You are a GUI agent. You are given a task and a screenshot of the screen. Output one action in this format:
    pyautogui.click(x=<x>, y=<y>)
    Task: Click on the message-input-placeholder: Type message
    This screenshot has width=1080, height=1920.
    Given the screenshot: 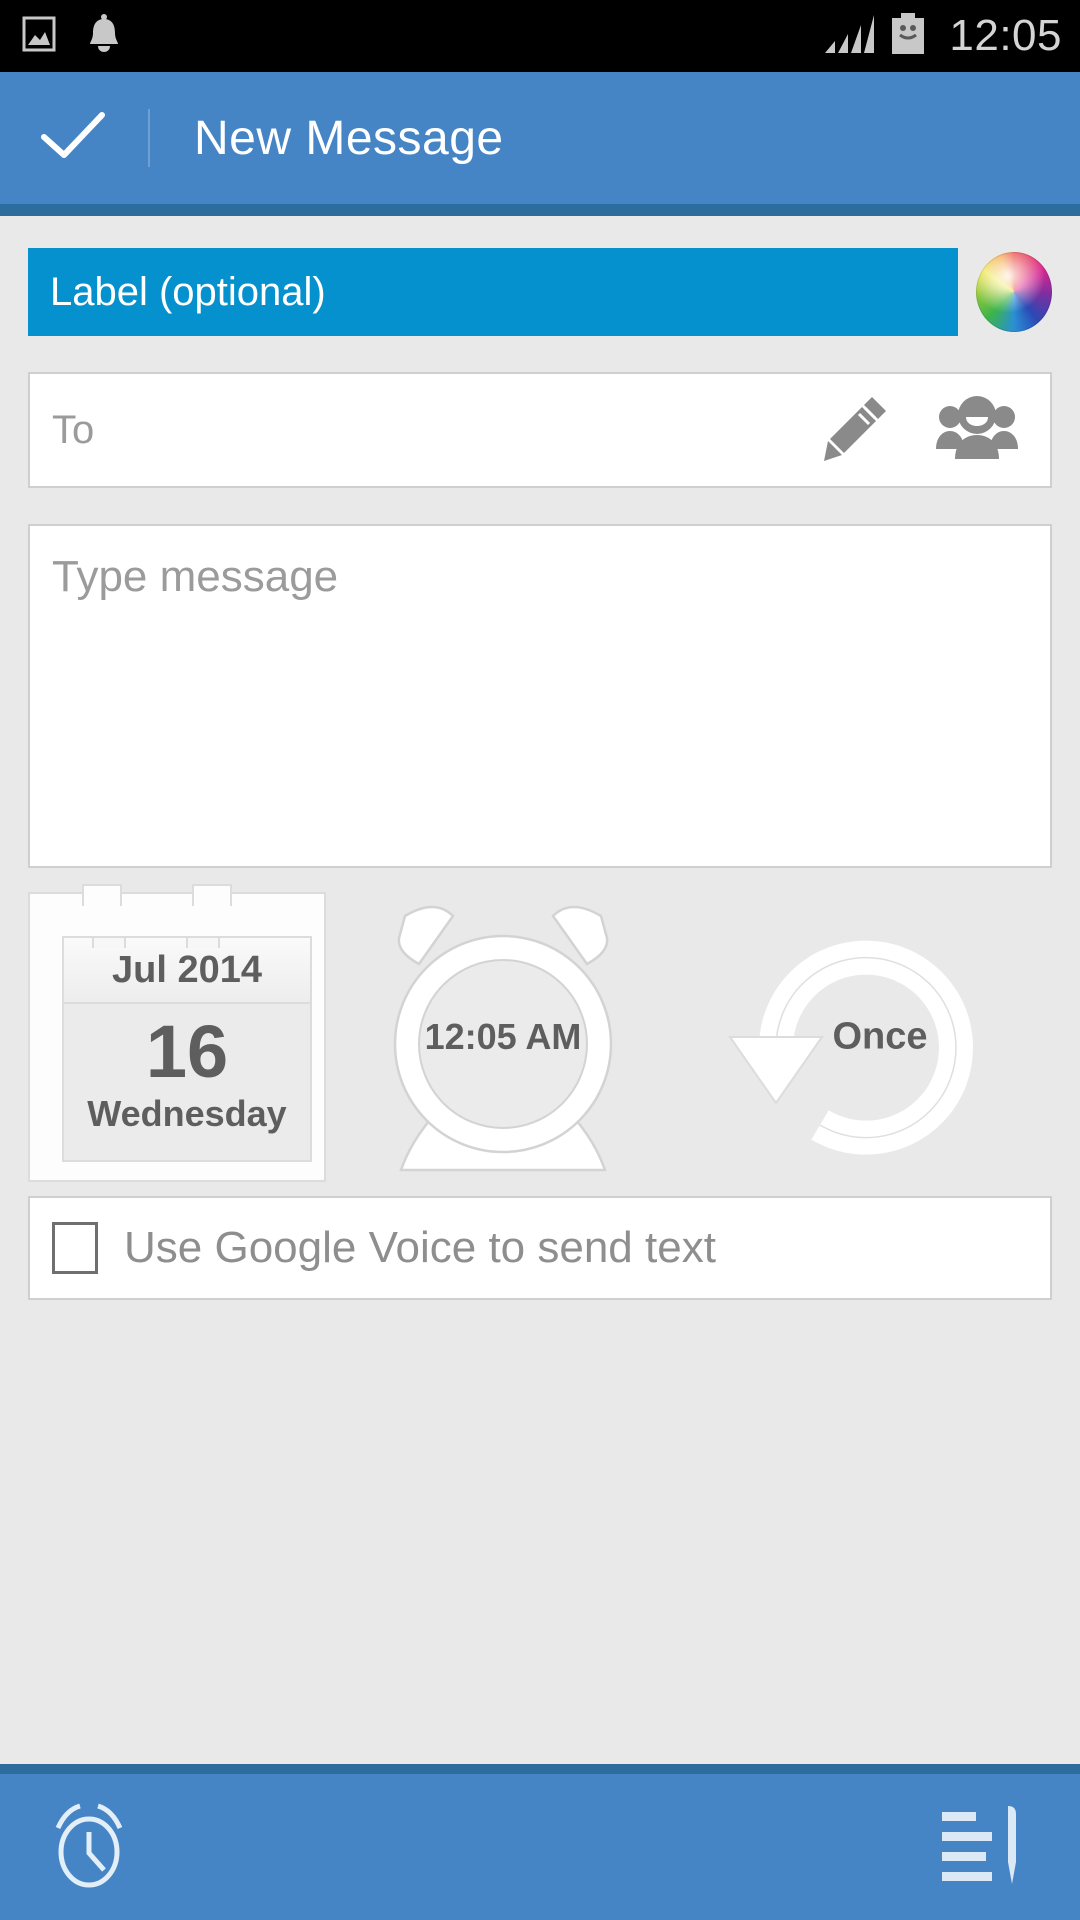 What is the action you would take?
    pyautogui.click(x=195, y=576)
    